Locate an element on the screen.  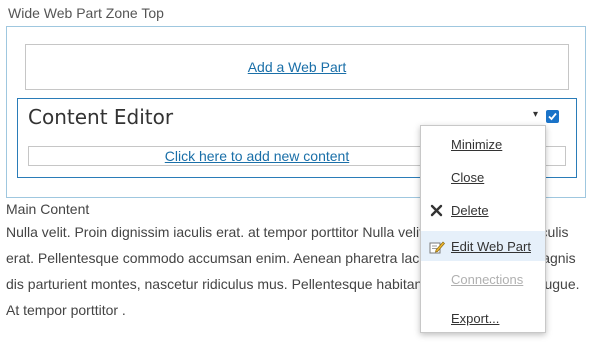
add-new-content-link: Click here to add new content is located at coordinates (257, 156).